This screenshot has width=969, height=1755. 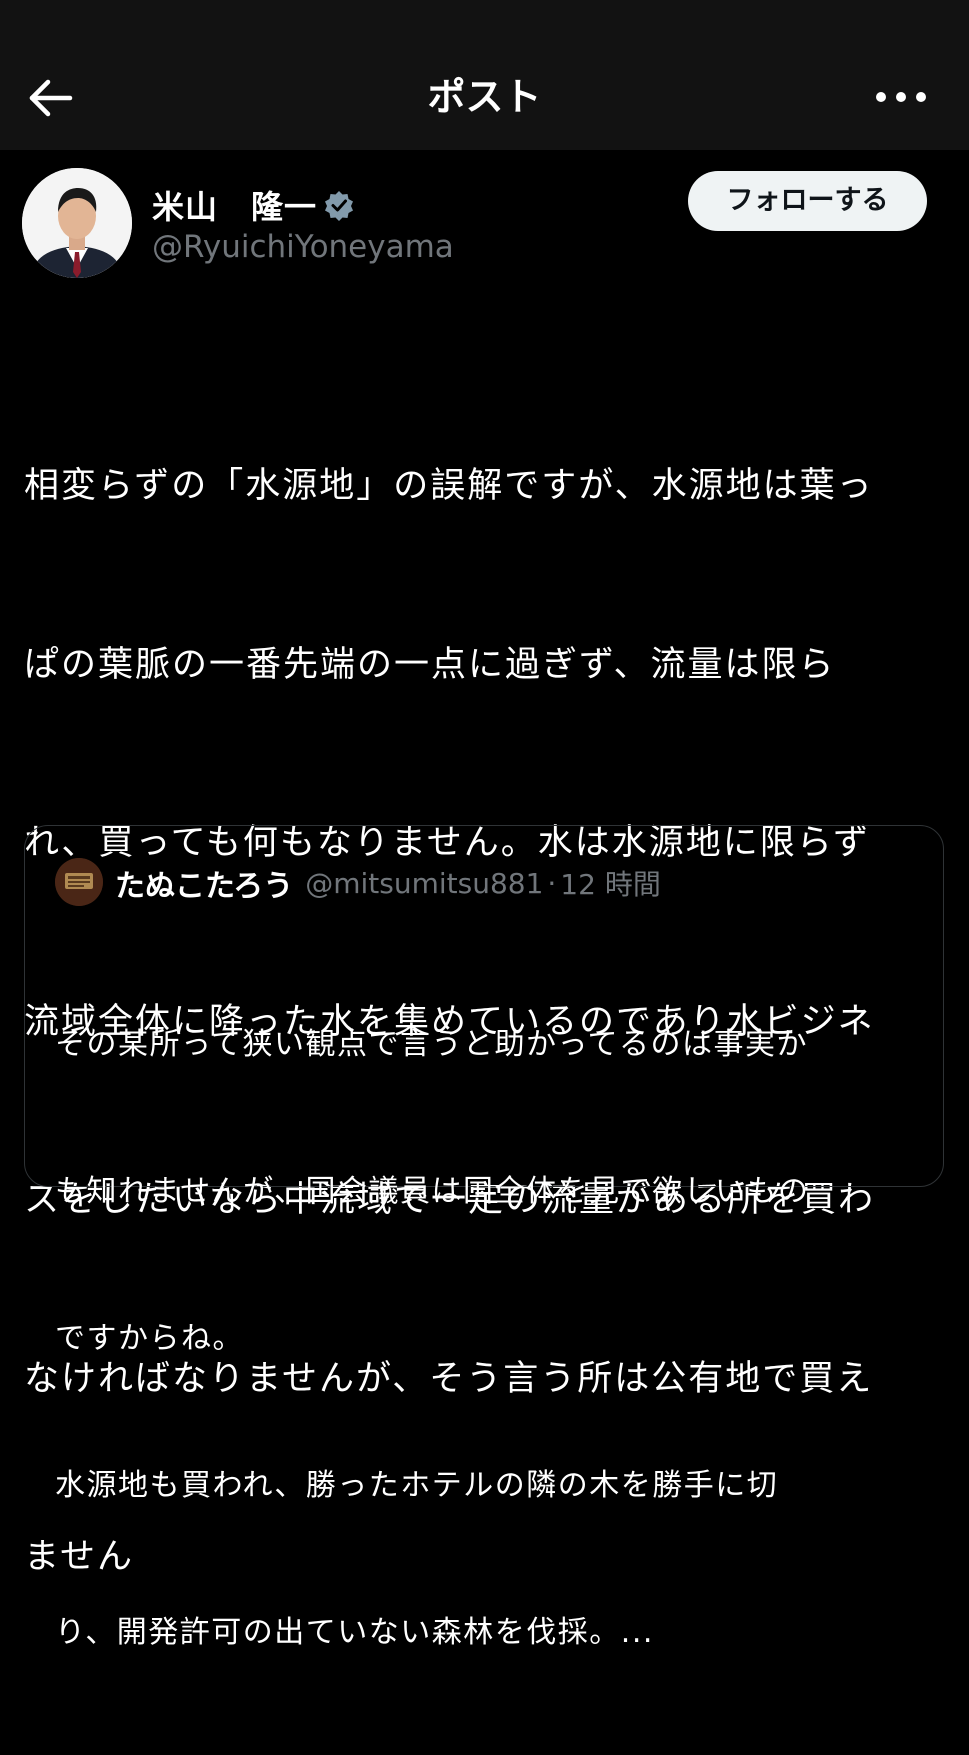 What do you see at coordinates (204, 883) in the screenshot?
I see `quoted-author-name: たぬこたろう` at bounding box center [204, 883].